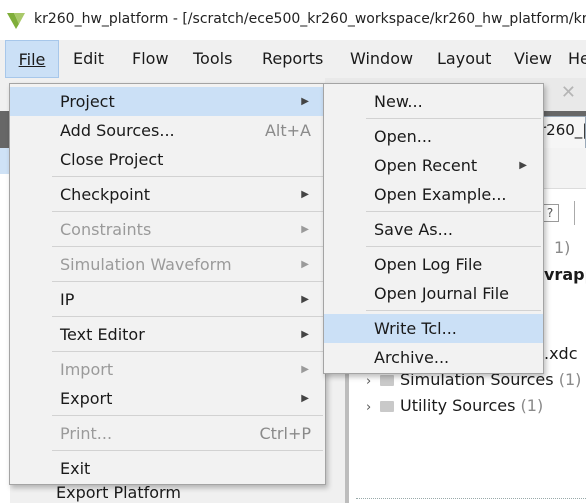 This screenshot has width=586, height=503. I want to click on tree-label: Utility Sources, so click(458, 405).